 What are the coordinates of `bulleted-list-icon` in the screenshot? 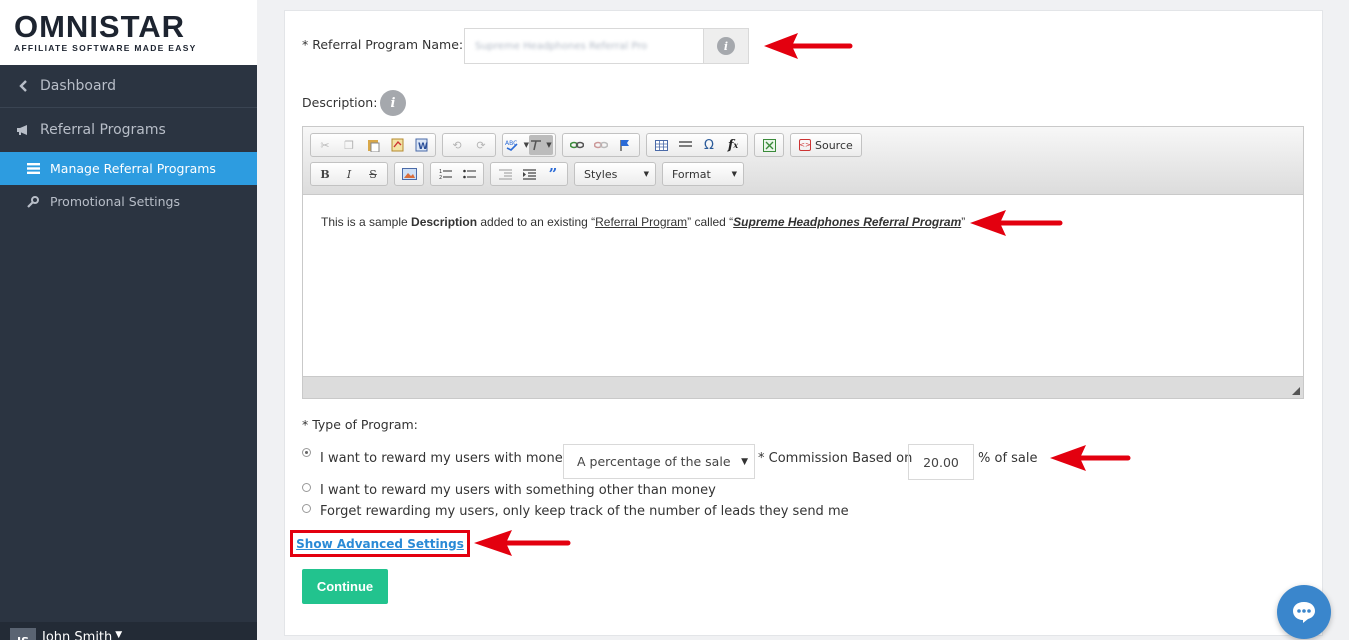 It's located at (469, 174).